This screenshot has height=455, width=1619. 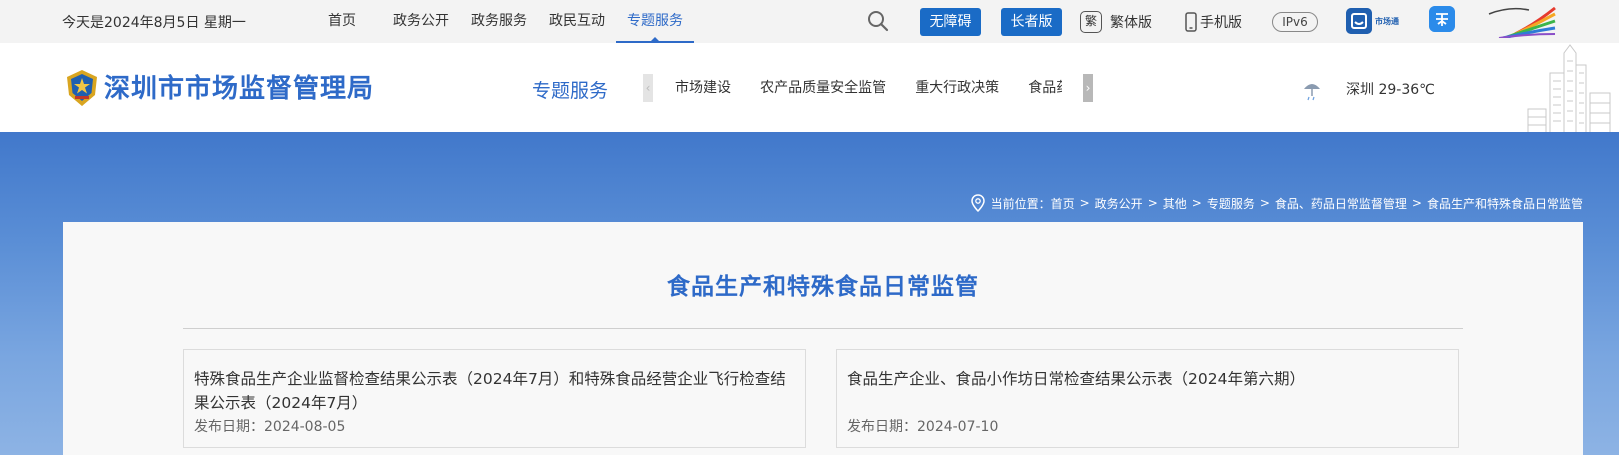 What do you see at coordinates (1522, 22) in the screenshot?
I see `shenzhen-china-brand-logo` at bounding box center [1522, 22].